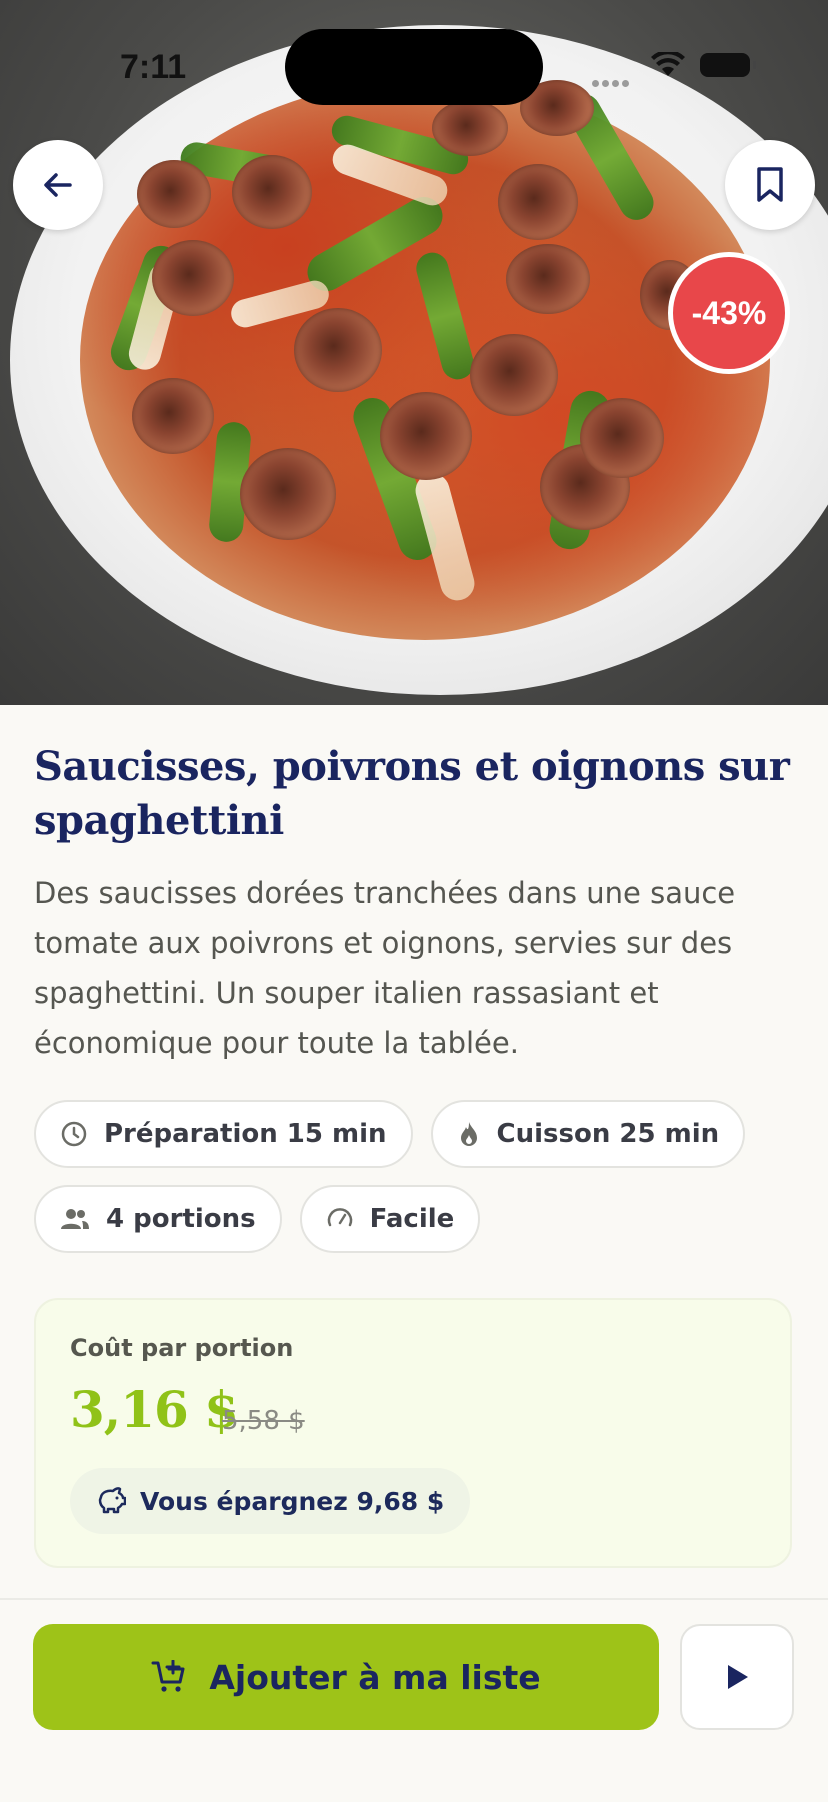 This screenshot has height=1802, width=828. I want to click on status-bar: 7:11, so click(414, 60).